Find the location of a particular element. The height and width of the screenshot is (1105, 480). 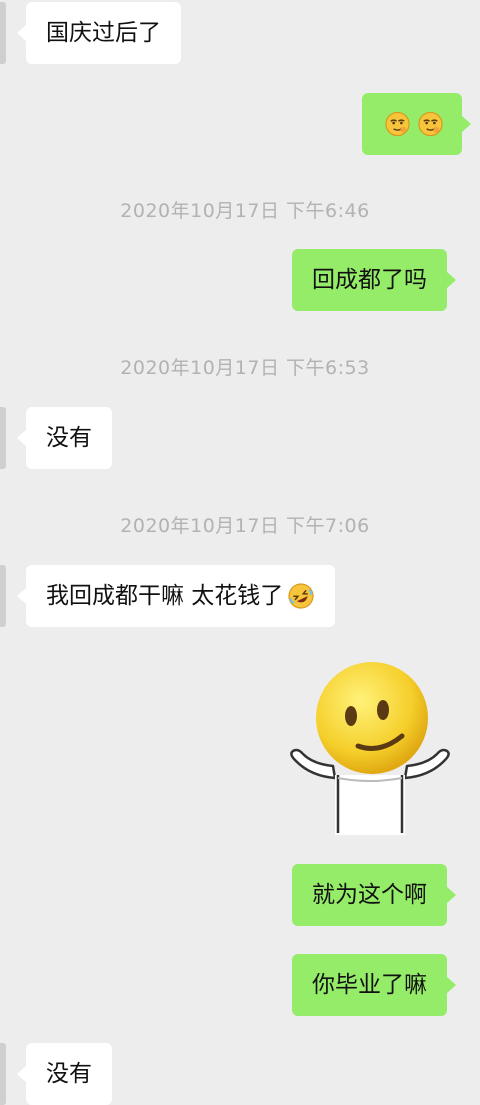

message-text: 你毕业了嘛 is located at coordinates (369, 984).